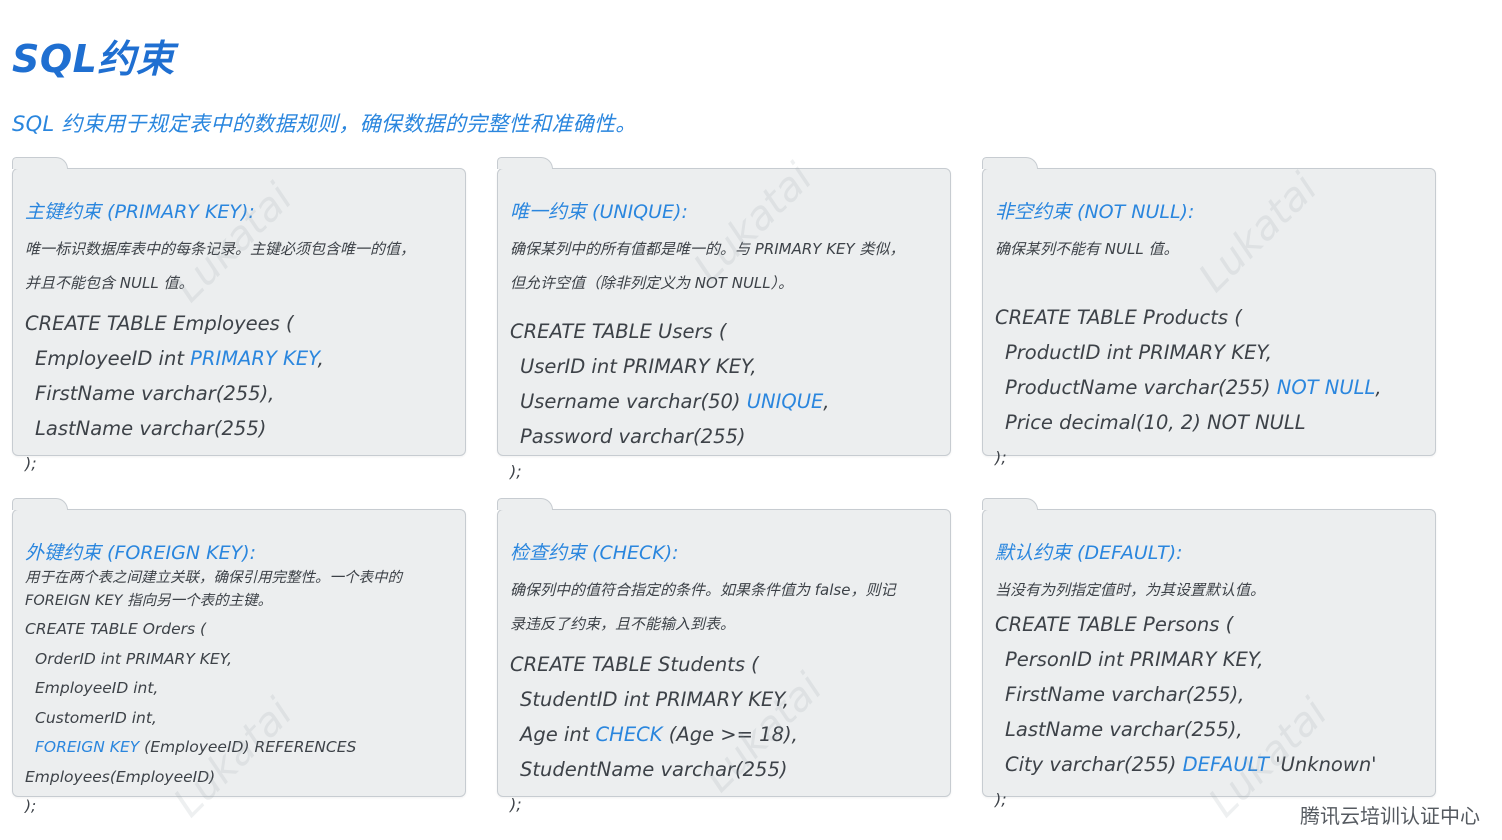 The image size is (1502, 840). What do you see at coordinates (149, 601) in the screenshot?
I see `card-desc-line: FOREIGN KEY 指向另一个表的主键。` at bounding box center [149, 601].